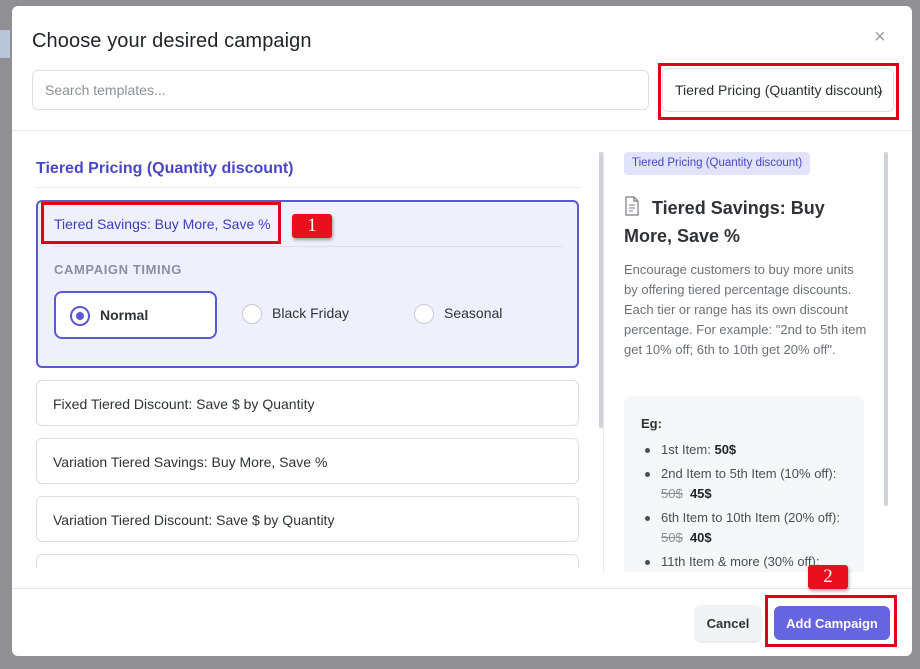  Describe the element at coordinates (307, 561) in the screenshot. I see `template-card-partial` at that location.